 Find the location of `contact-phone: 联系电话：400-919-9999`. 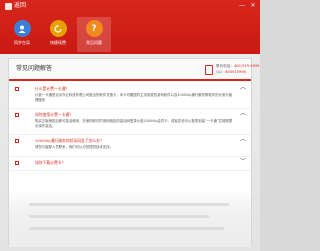

contact-phone: 联系电话：400-919-9999 is located at coordinates (237, 66).